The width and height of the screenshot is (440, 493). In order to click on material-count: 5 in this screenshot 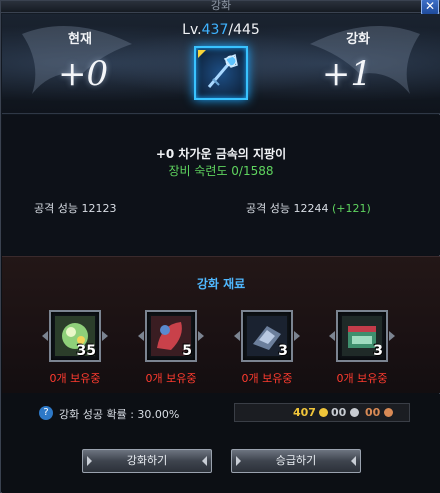, I will do `click(187, 351)`.